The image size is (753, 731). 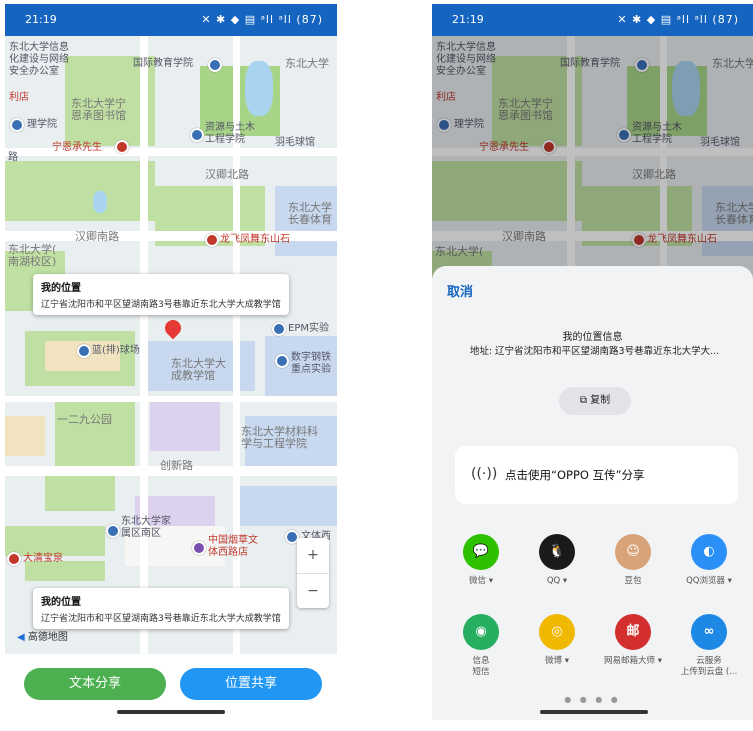 What do you see at coordinates (21, 637) in the screenshot?
I see `navigation-arrow-icon: ◀` at bounding box center [21, 637].